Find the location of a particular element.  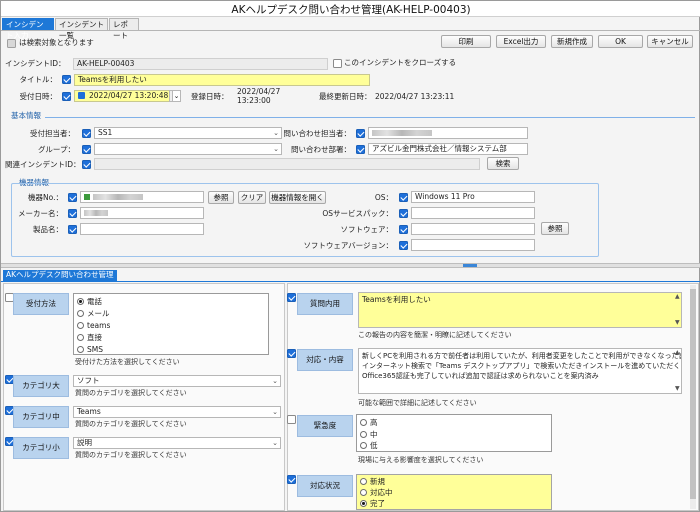

product-search-checkbox is located at coordinates (72, 229).